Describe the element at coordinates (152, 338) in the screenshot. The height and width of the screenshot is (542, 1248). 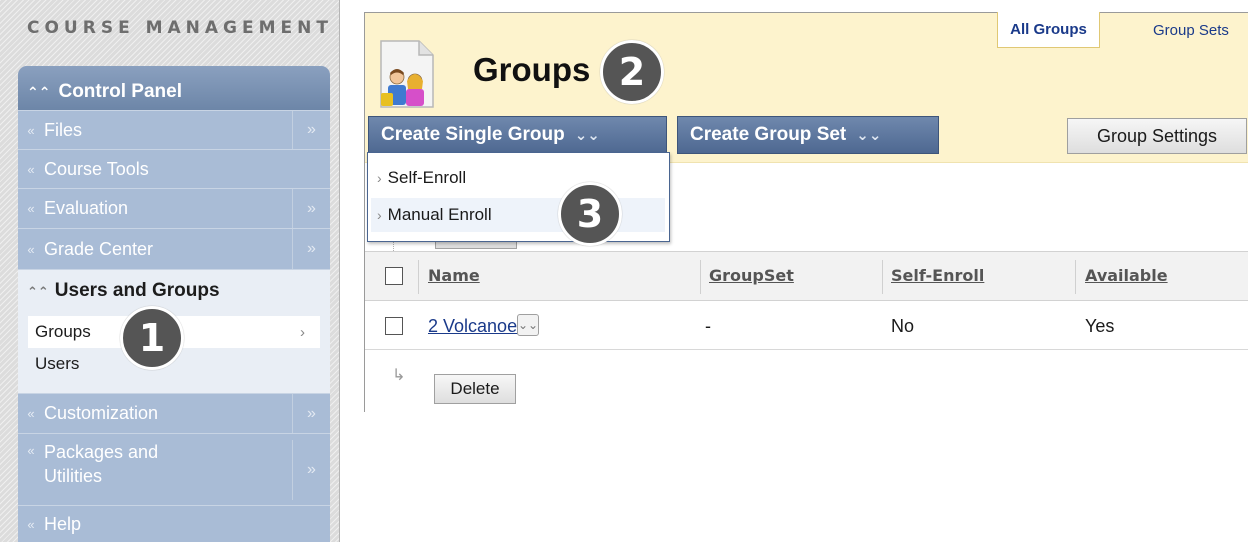
I see `step-callout-1: 1` at that location.